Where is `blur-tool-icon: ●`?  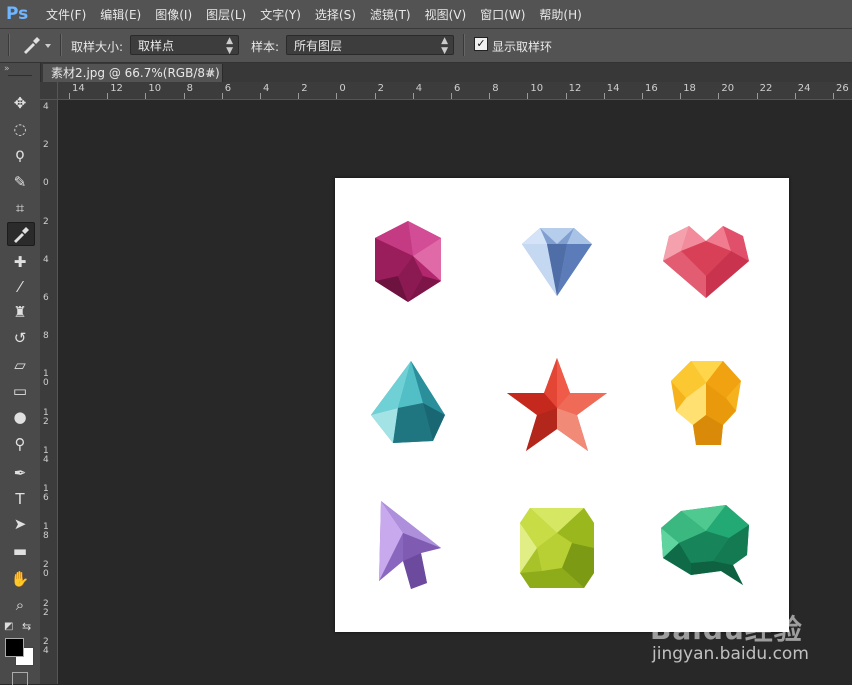 blur-tool-icon: ● is located at coordinates (20, 417).